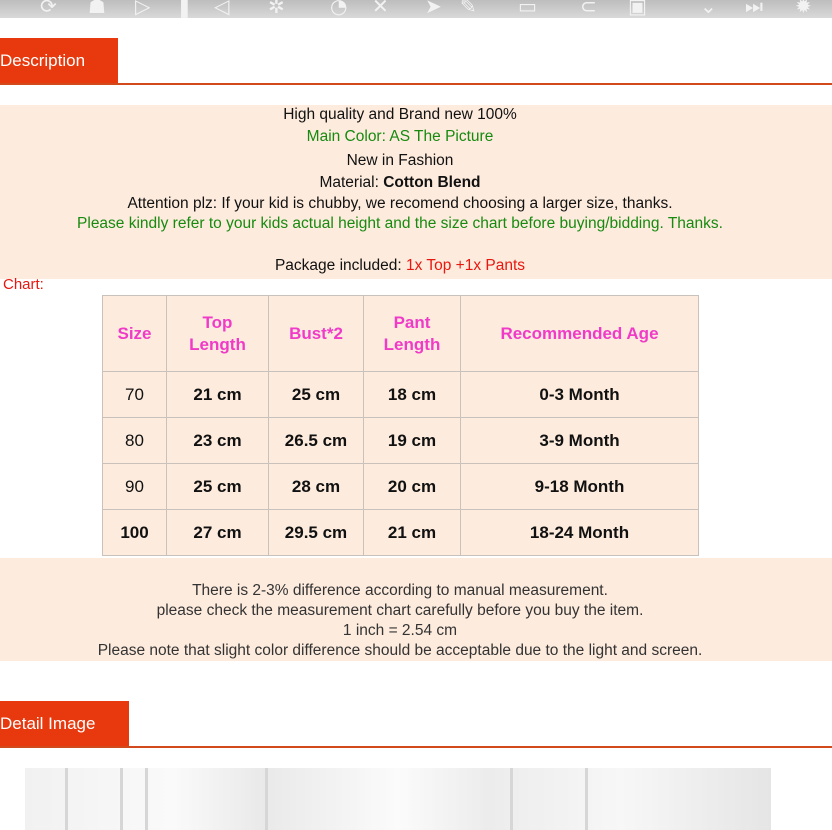 This screenshot has height=830, width=832. What do you see at coordinates (338, 9) in the screenshot?
I see `chart-icon: ◔` at bounding box center [338, 9].